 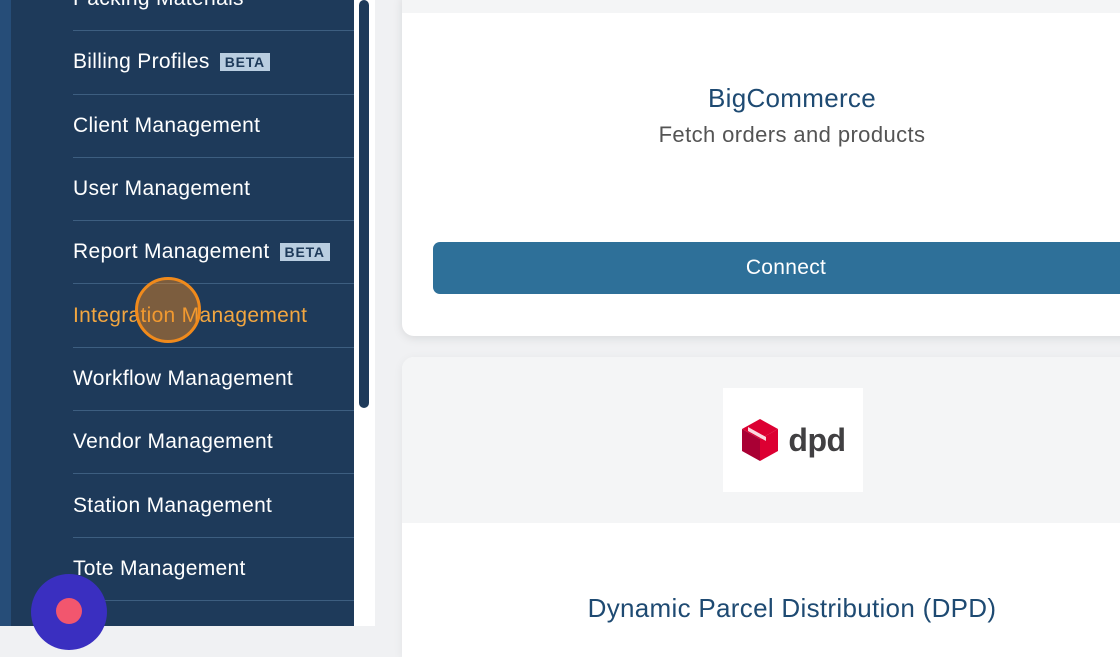 I want to click on sidebar-item-billing-profiles: Billing Profiles BETA, so click(x=213, y=63).